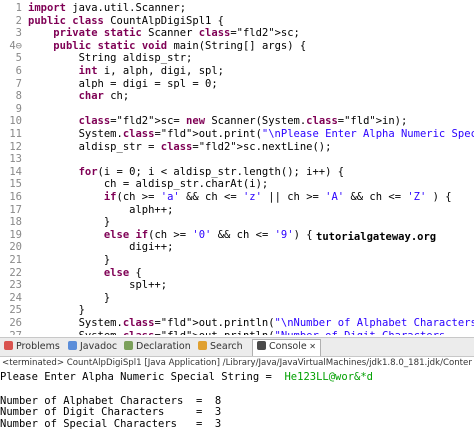  Describe the element at coordinates (18, 108) in the screenshot. I see `line-number: 9` at that location.